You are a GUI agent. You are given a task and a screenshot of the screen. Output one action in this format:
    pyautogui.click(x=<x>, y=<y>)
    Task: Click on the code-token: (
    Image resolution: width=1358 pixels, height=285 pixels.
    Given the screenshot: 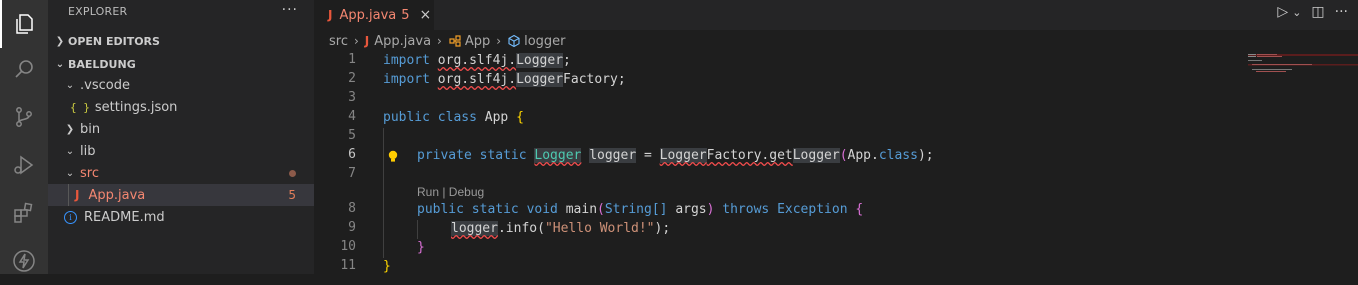 What is the action you would take?
    pyautogui.click(x=843, y=155)
    